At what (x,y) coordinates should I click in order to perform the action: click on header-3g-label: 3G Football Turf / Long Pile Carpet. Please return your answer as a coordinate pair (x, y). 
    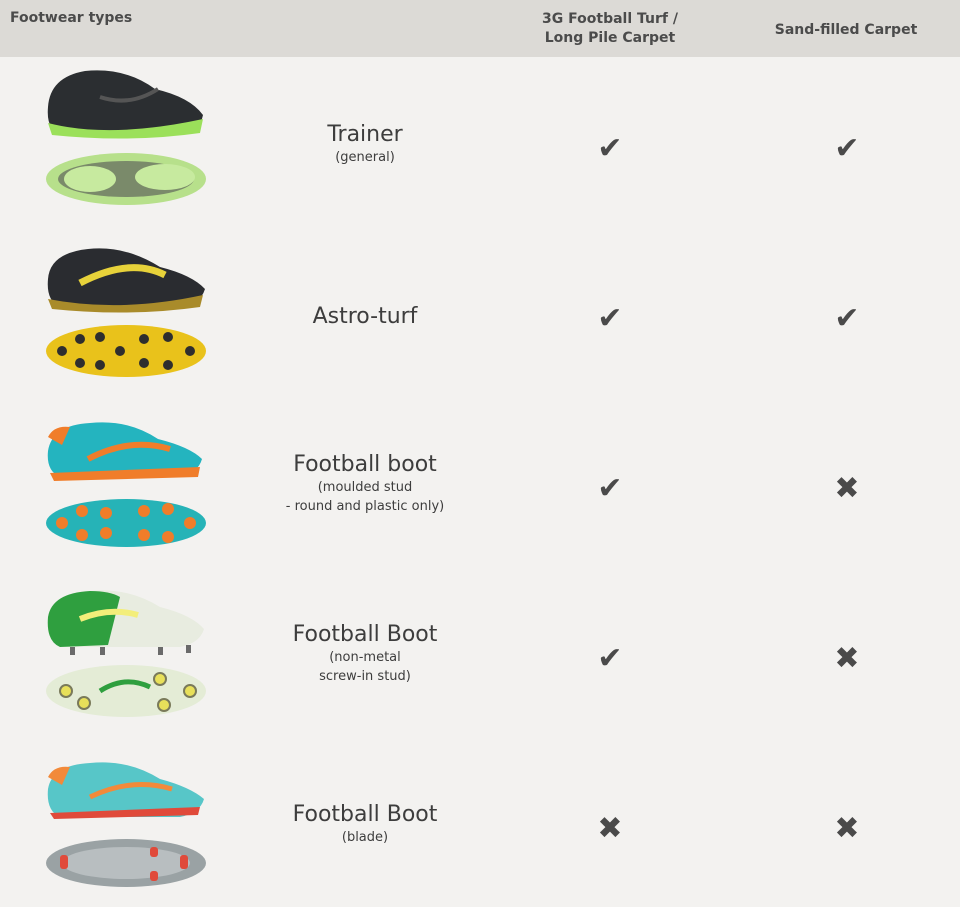
    Looking at the image, I should click on (610, 28).